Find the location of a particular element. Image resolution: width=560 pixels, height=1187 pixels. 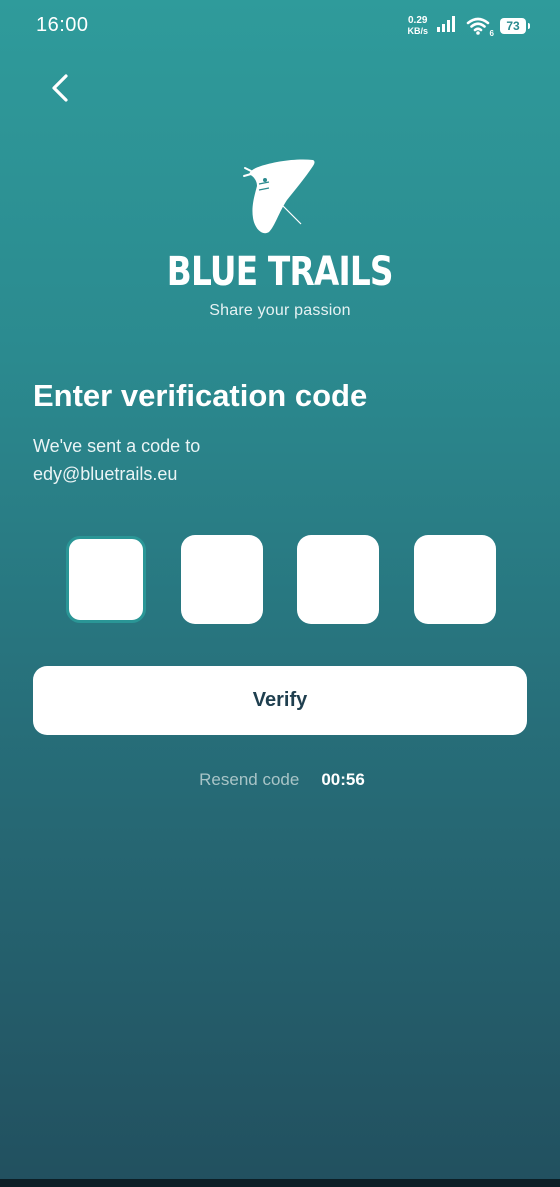

resend-row: Resend code 00:56 is located at coordinates (280, 780).